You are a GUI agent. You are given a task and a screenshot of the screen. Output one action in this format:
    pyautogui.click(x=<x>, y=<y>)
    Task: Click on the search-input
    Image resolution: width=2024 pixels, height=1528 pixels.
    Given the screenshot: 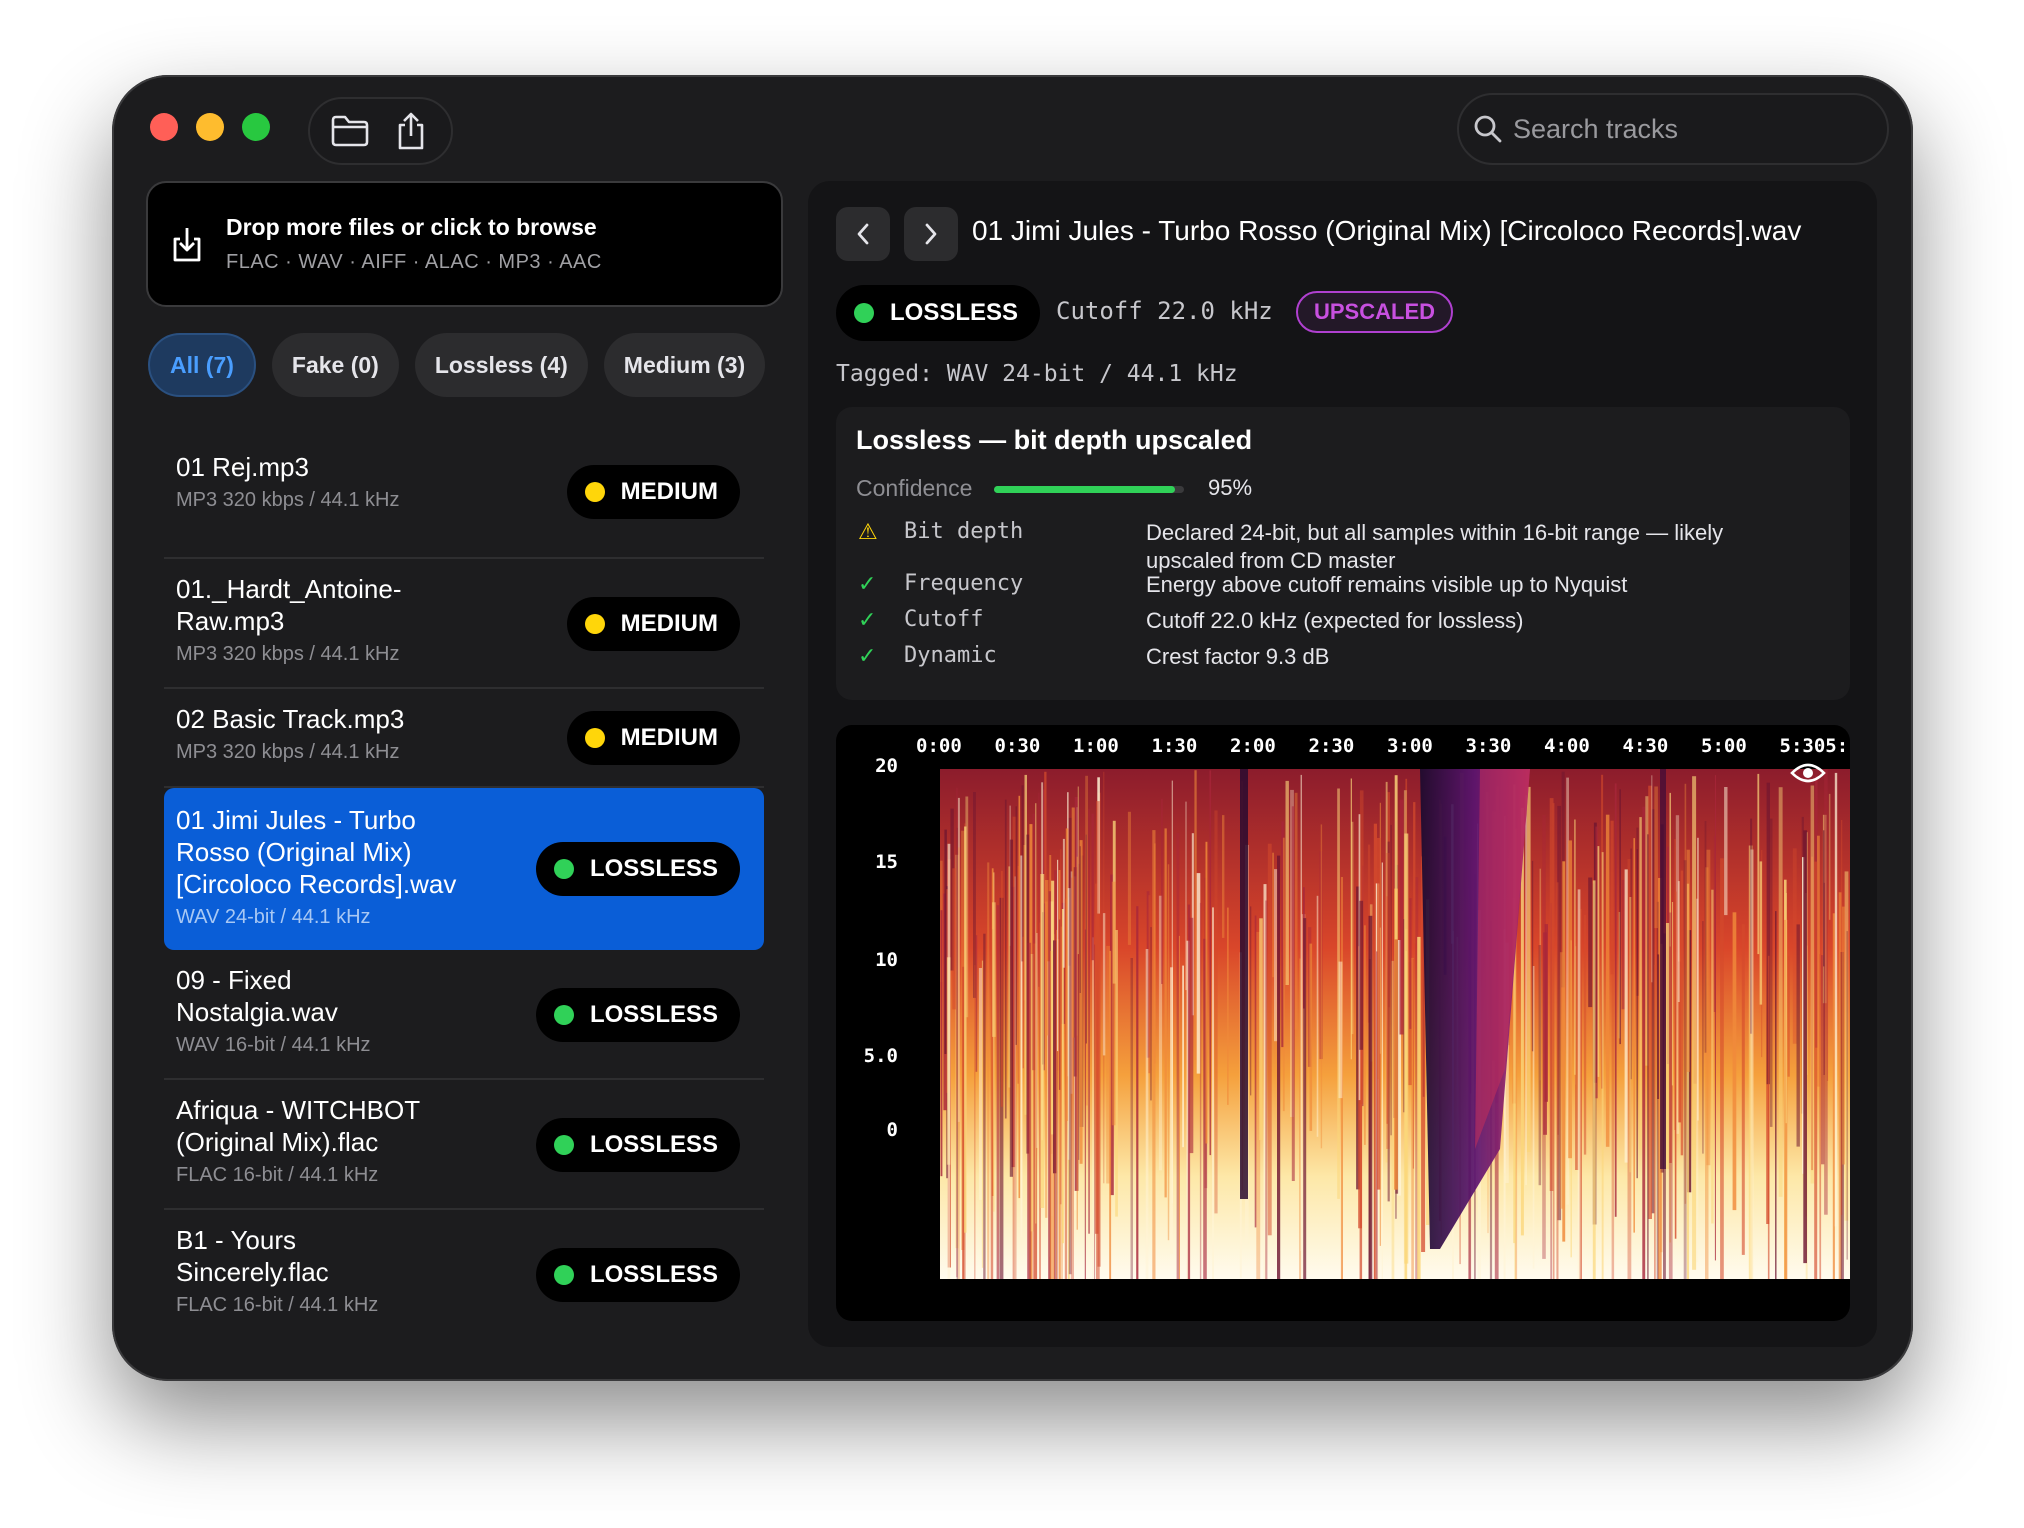 What is the action you would take?
    pyautogui.click(x=1698, y=129)
    